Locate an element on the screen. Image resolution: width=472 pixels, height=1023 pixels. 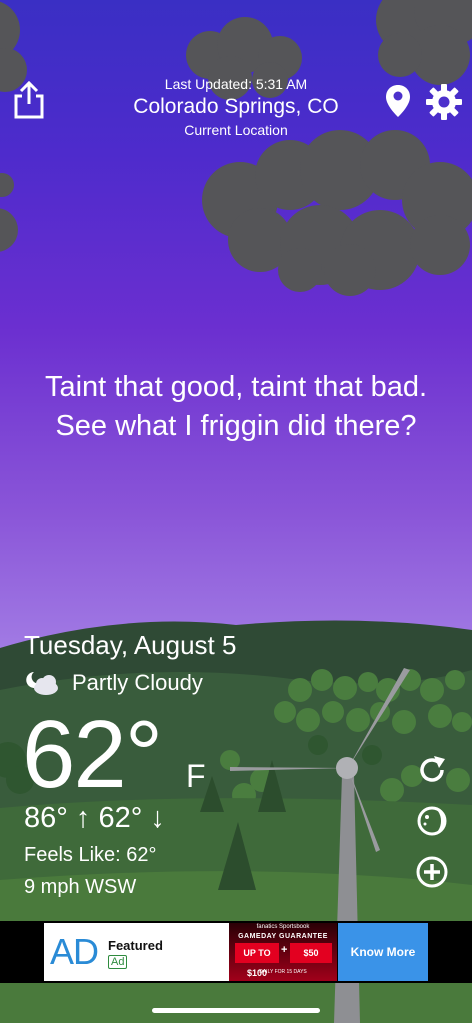
city-name: Colorado Springs, CO is located at coordinates (236, 107).